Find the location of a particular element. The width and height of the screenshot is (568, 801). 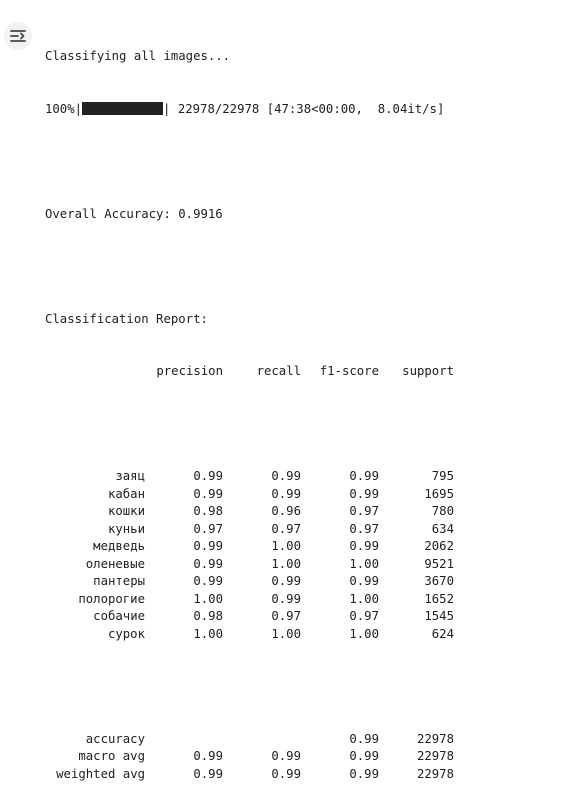

support-value: 624 is located at coordinates (442, 633).